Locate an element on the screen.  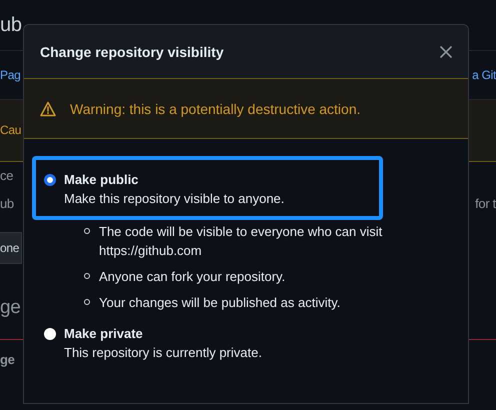
detail-text: The code will be visible to everyone who can visit https://github.com is located at coordinates (241, 241).